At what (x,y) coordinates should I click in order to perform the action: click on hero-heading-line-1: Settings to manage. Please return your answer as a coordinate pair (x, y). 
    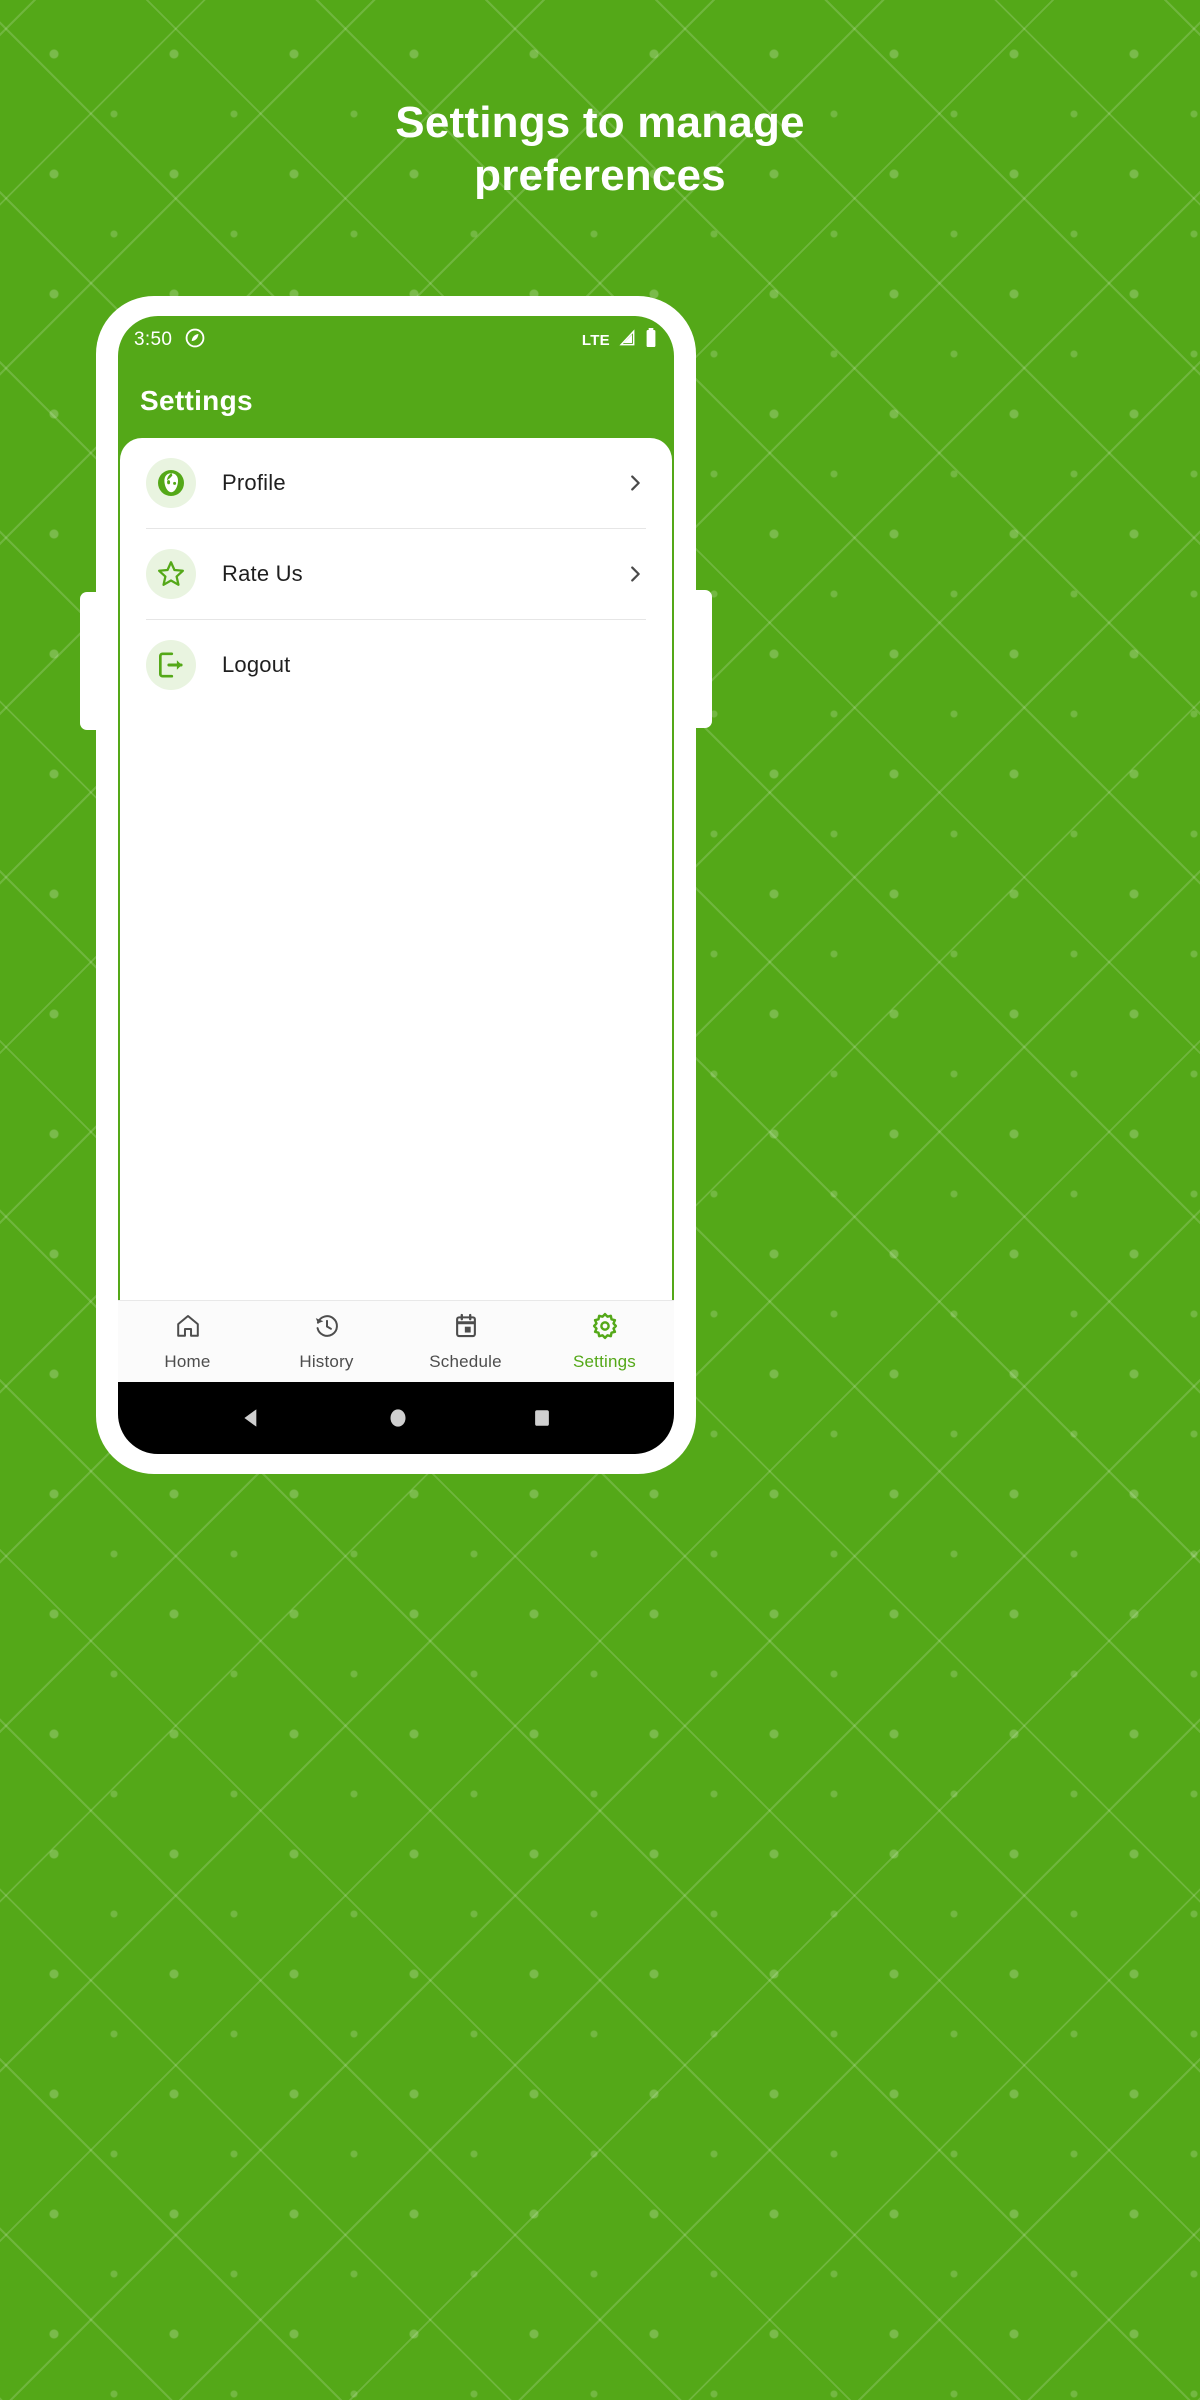
    Looking at the image, I should click on (600, 122).